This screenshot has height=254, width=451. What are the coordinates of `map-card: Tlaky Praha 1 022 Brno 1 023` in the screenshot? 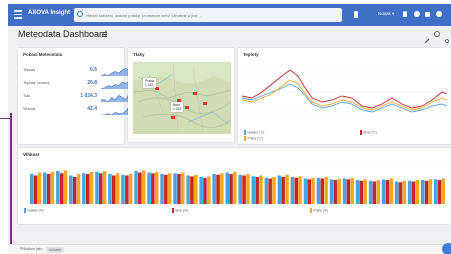 It's located at (181, 95).